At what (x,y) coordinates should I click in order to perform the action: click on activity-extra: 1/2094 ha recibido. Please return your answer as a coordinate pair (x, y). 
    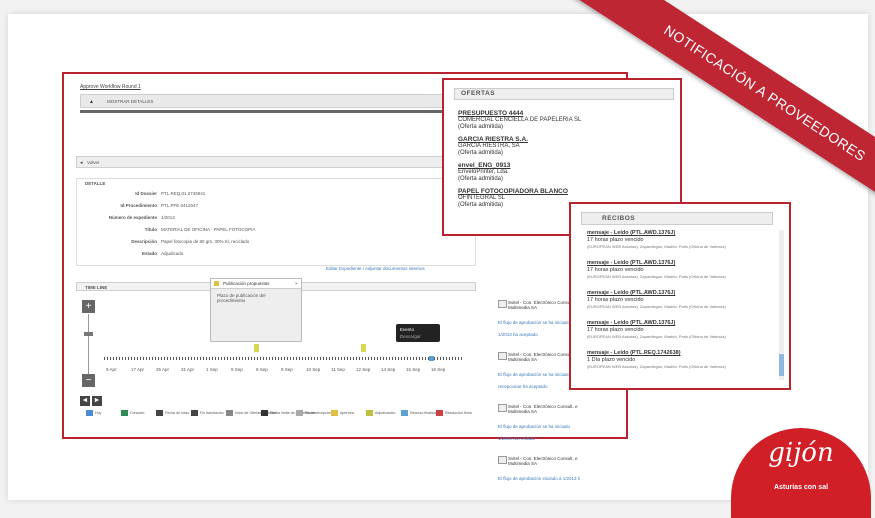
    Looking at the image, I should click on (517, 438).